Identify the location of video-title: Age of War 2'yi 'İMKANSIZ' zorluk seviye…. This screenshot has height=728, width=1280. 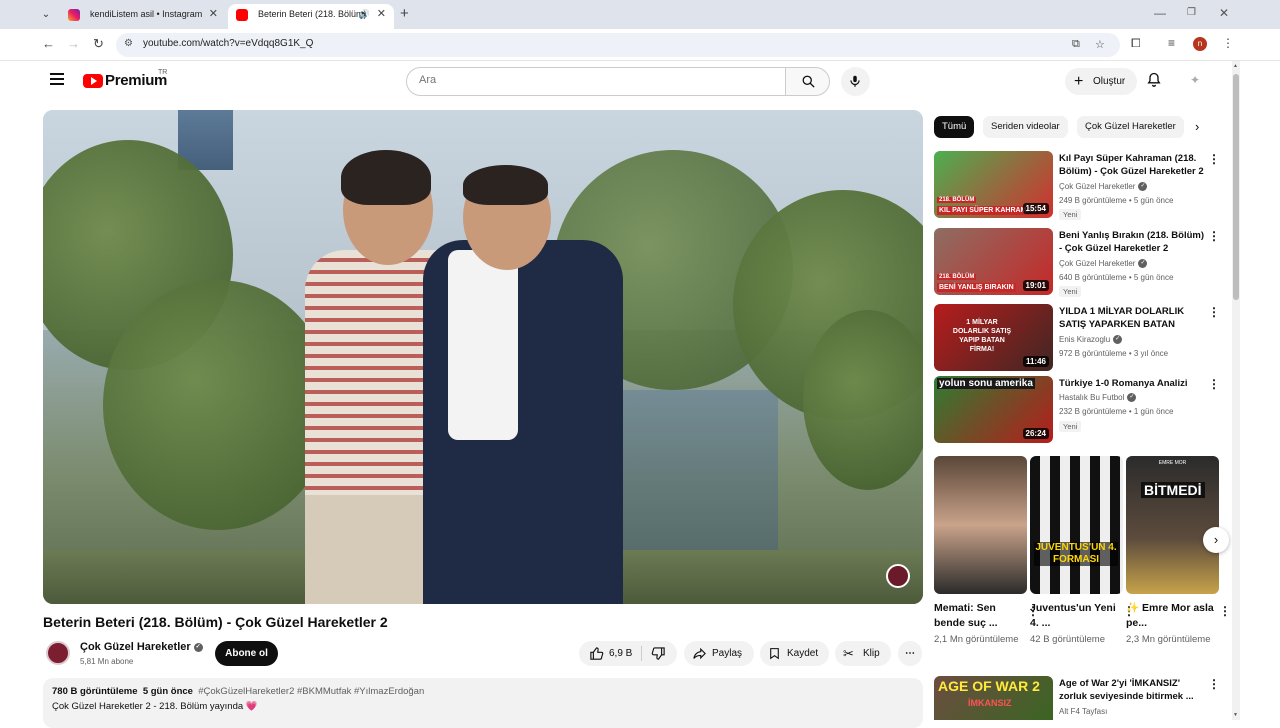
(1126, 690).